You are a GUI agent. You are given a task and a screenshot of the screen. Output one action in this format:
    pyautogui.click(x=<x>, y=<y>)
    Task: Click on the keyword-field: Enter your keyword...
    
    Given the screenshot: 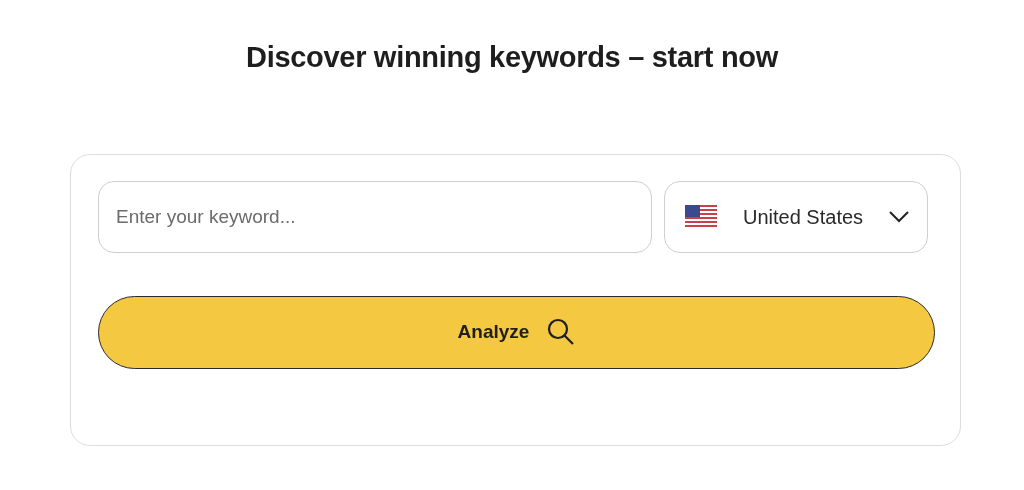 What is the action you would take?
    pyautogui.click(x=375, y=216)
    